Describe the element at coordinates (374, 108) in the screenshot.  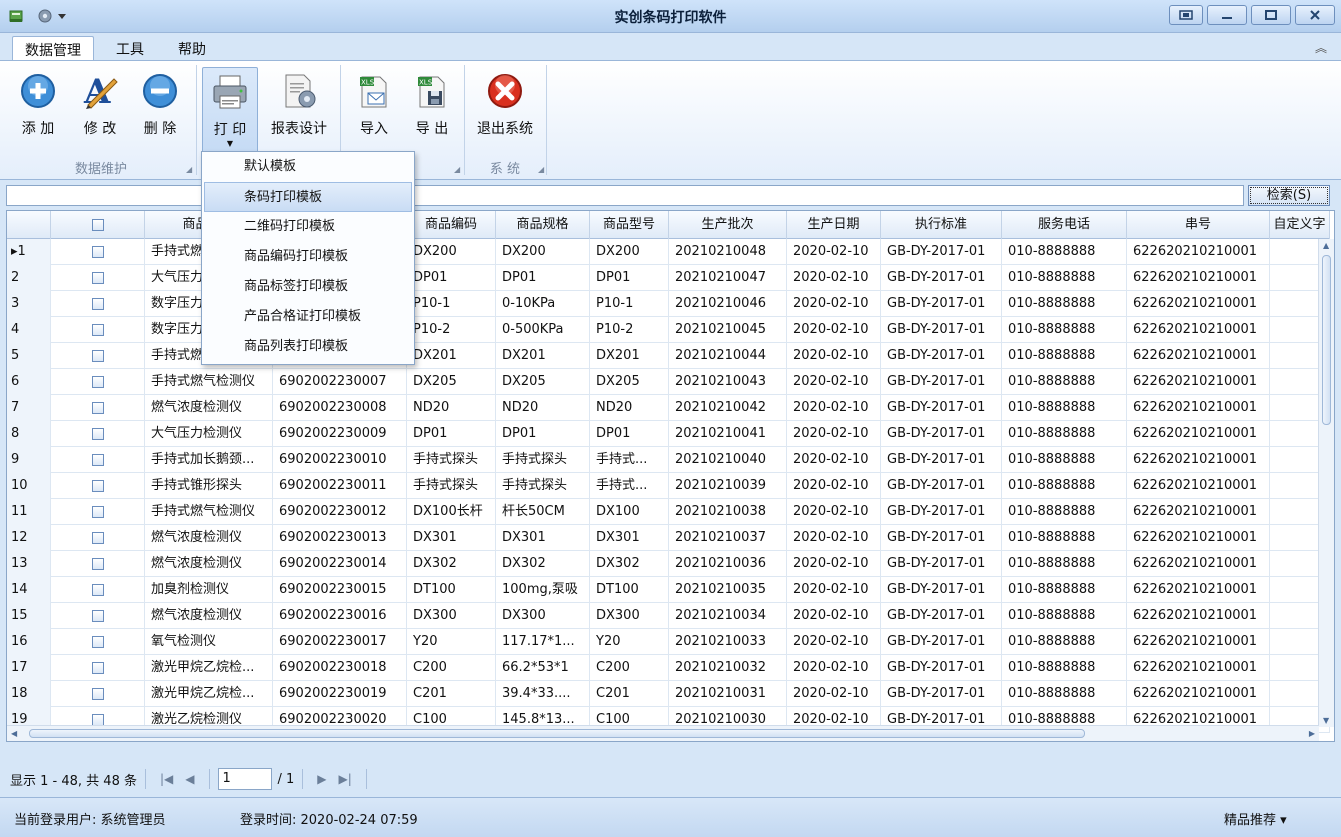
I see `import-button: XLS 导入` at that location.